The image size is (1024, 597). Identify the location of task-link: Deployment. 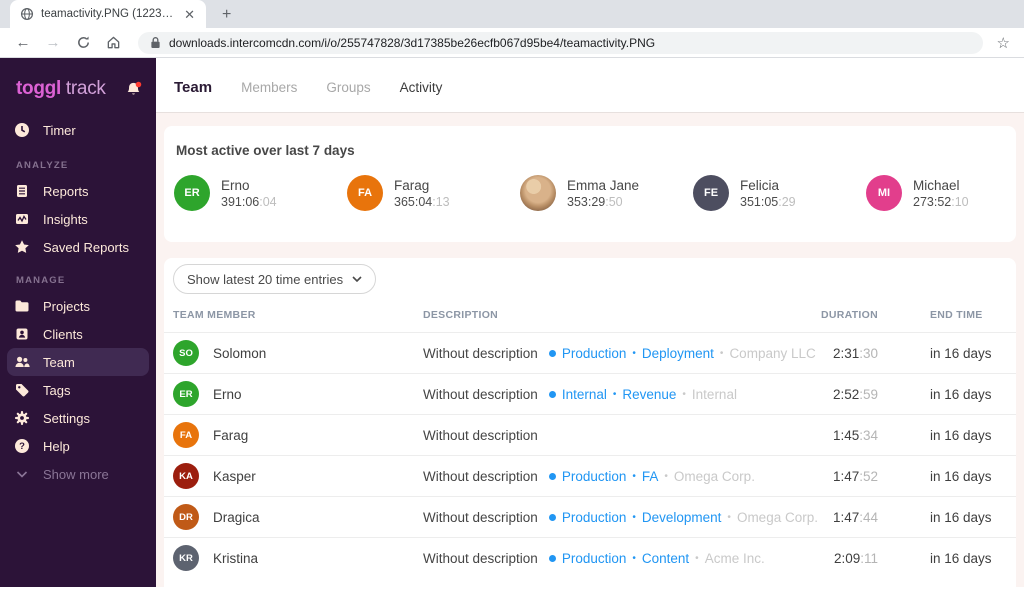
(678, 353).